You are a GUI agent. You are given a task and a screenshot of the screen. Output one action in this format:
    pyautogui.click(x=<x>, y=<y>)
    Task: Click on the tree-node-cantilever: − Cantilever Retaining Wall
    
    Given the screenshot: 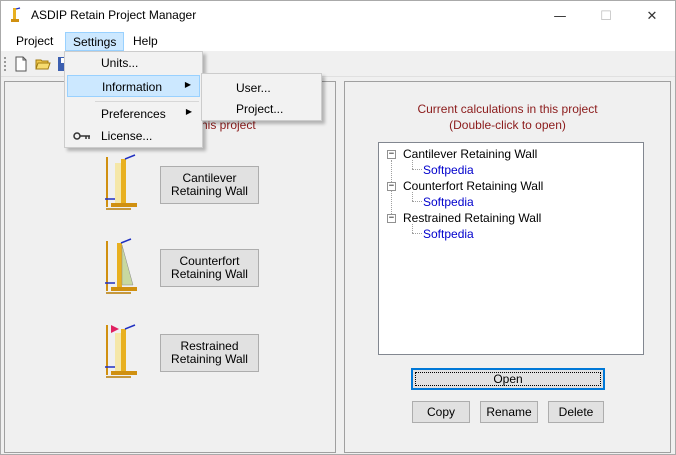 What is the action you would take?
    pyautogui.click(x=511, y=155)
    